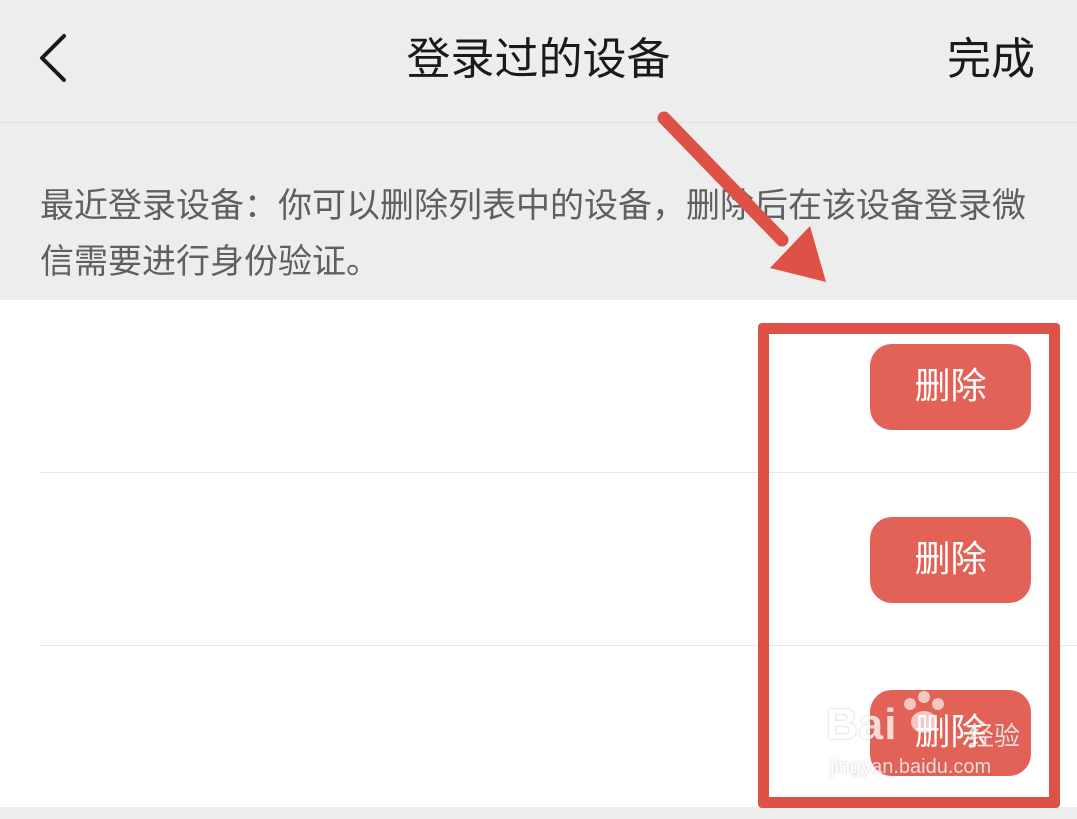 The height and width of the screenshot is (819, 1077). Describe the element at coordinates (991, 60) in the screenshot. I see `done-button: 完成` at that location.